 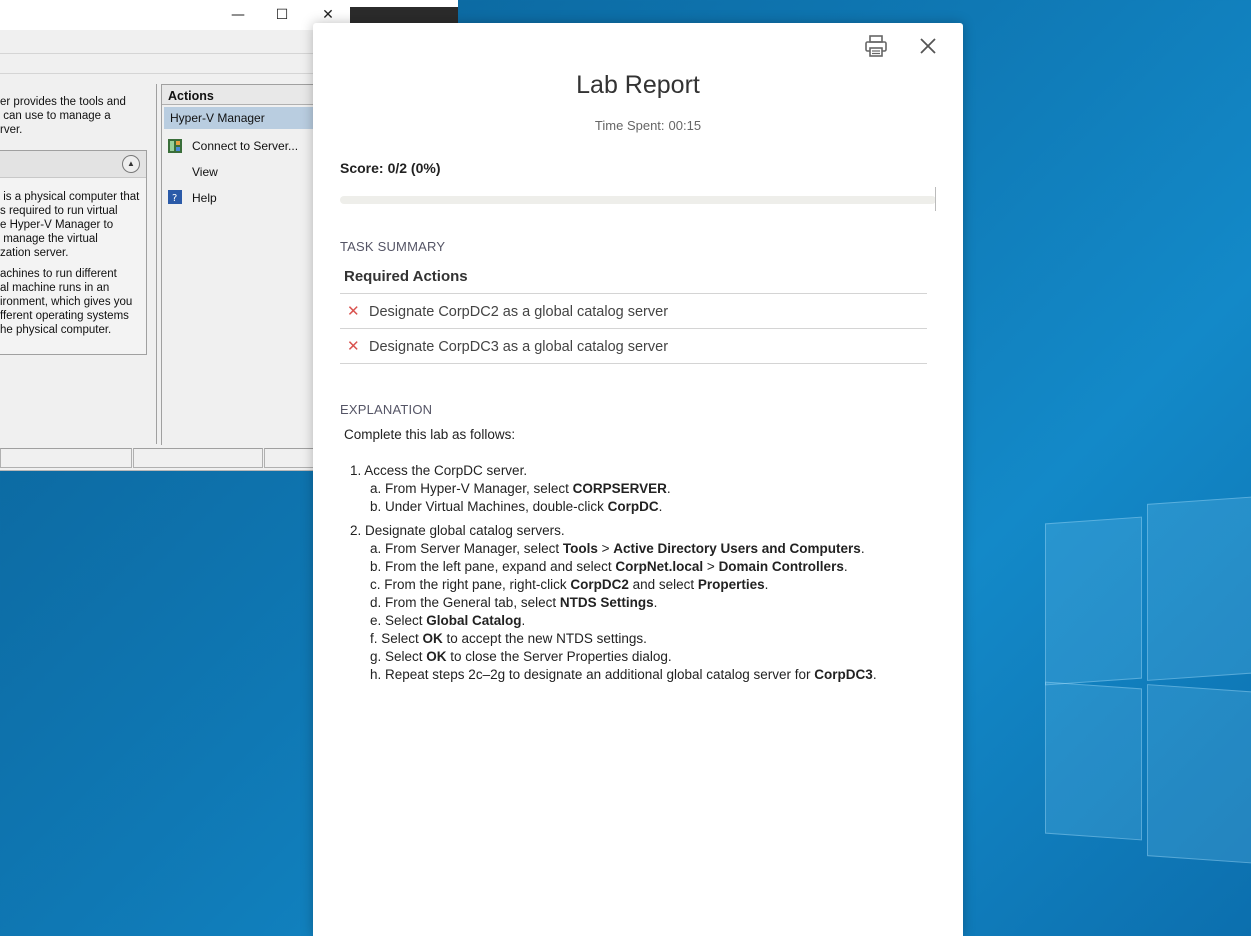 I want to click on info-box-header: ▲, so click(x=73, y=164).